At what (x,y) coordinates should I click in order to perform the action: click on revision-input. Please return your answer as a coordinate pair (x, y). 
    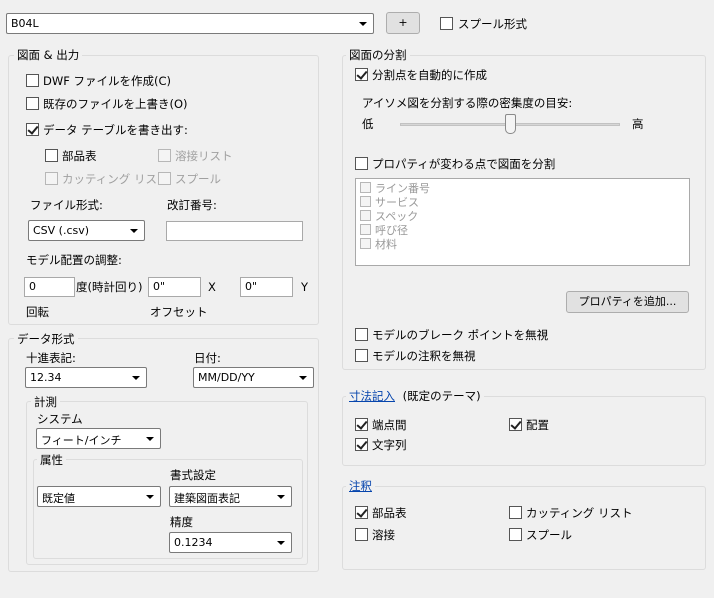
    Looking at the image, I should click on (234, 231).